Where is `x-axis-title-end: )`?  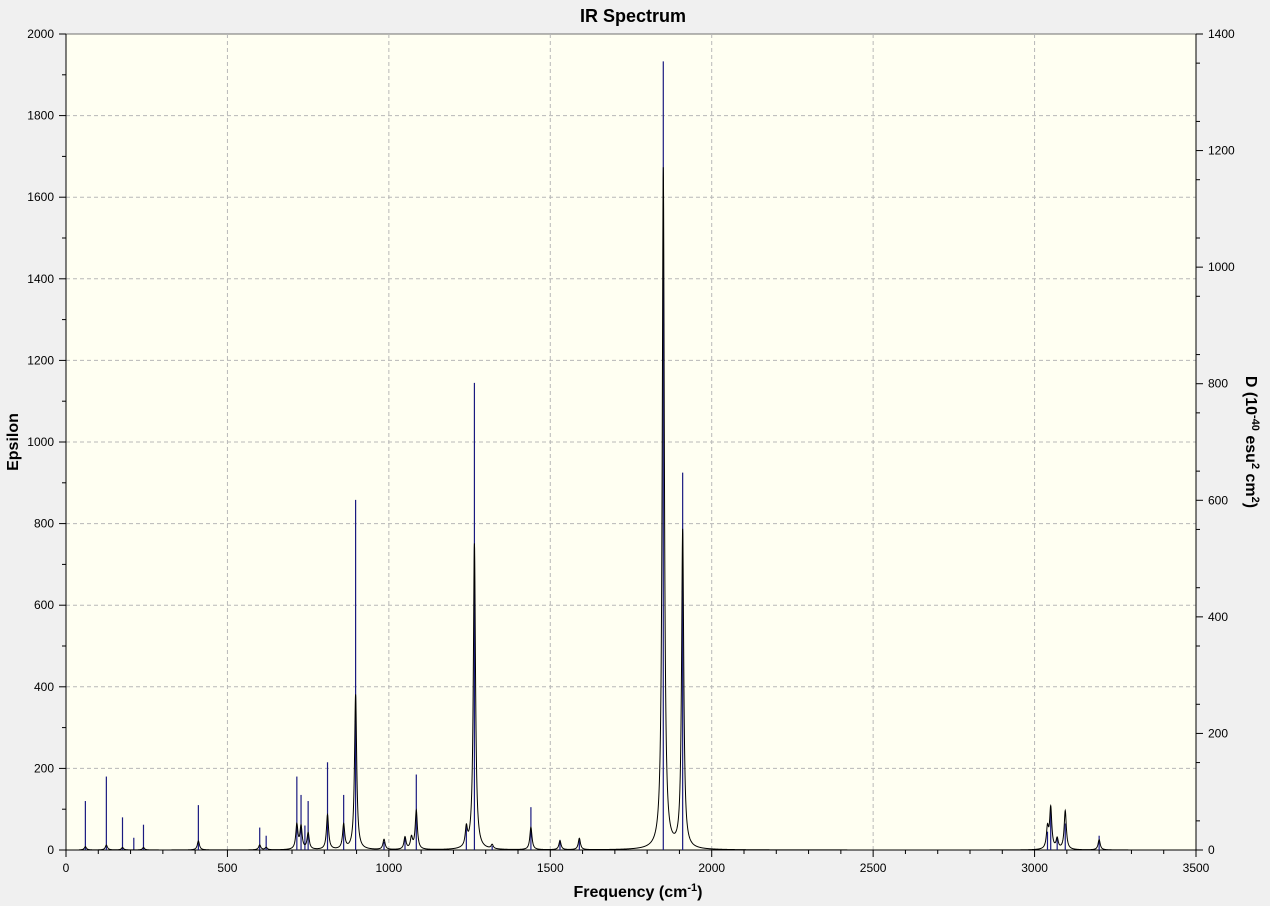 x-axis-title-end: ) is located at coordinates (699, 892).